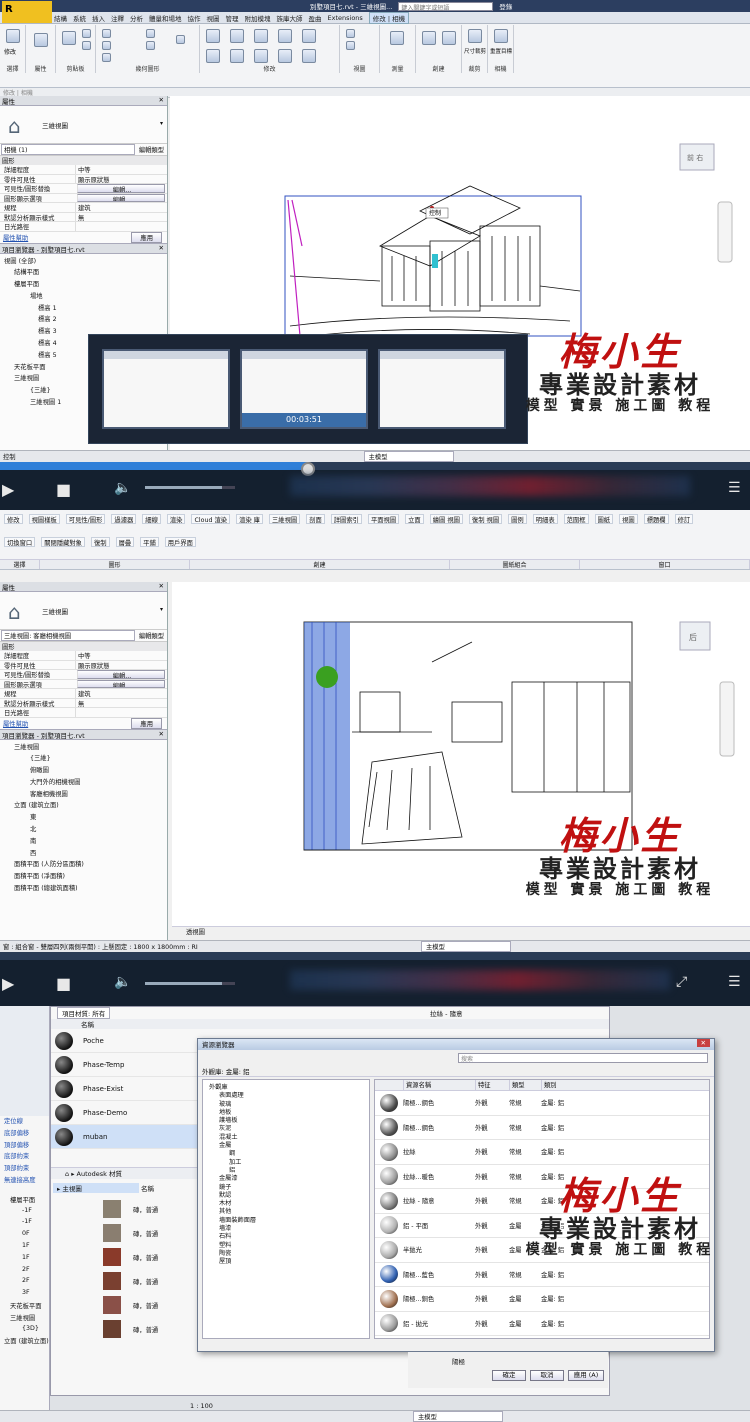 This screenshot has width=750, height=1422. I want to click on tree-item: {三維}, so click(83, 759).